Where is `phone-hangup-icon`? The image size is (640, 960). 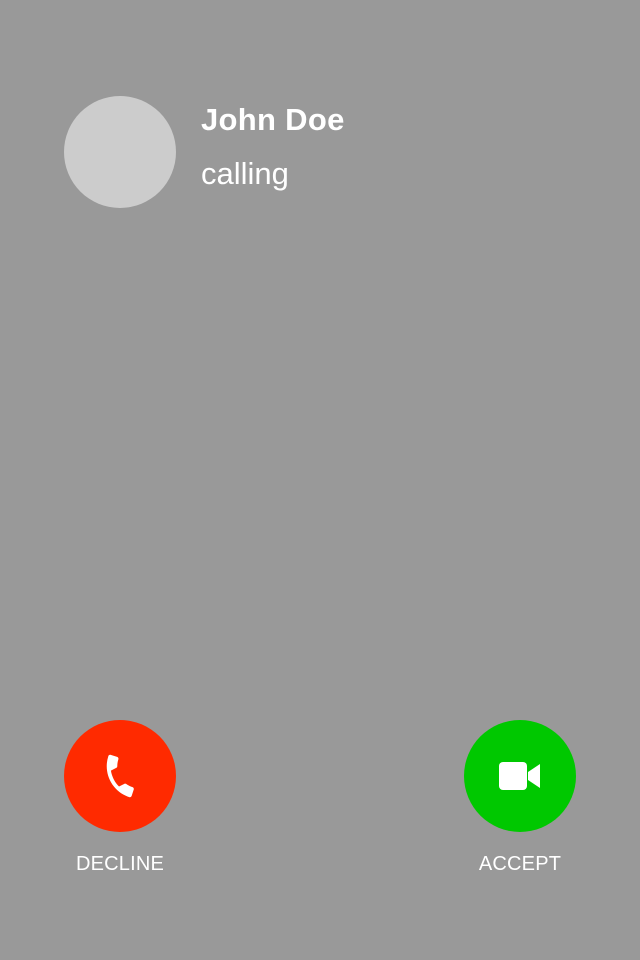 phone-hangup-icon is located at coordinates (120, 776).